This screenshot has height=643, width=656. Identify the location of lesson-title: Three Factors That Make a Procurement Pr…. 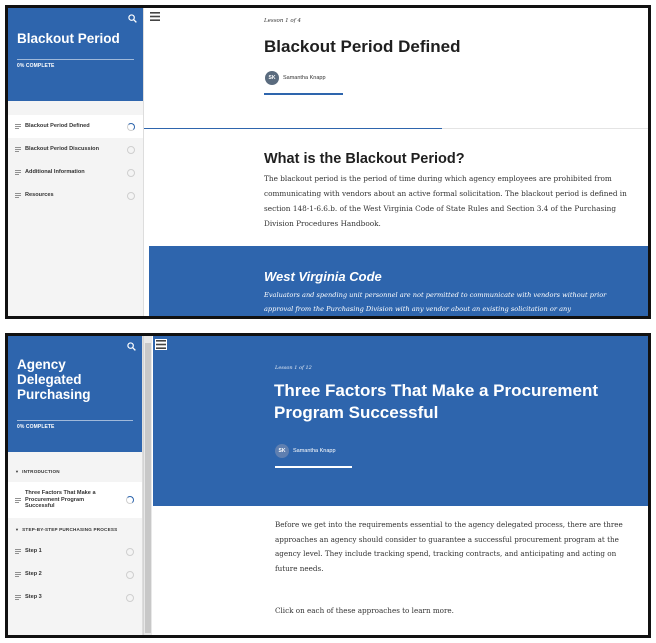
(436, 401).